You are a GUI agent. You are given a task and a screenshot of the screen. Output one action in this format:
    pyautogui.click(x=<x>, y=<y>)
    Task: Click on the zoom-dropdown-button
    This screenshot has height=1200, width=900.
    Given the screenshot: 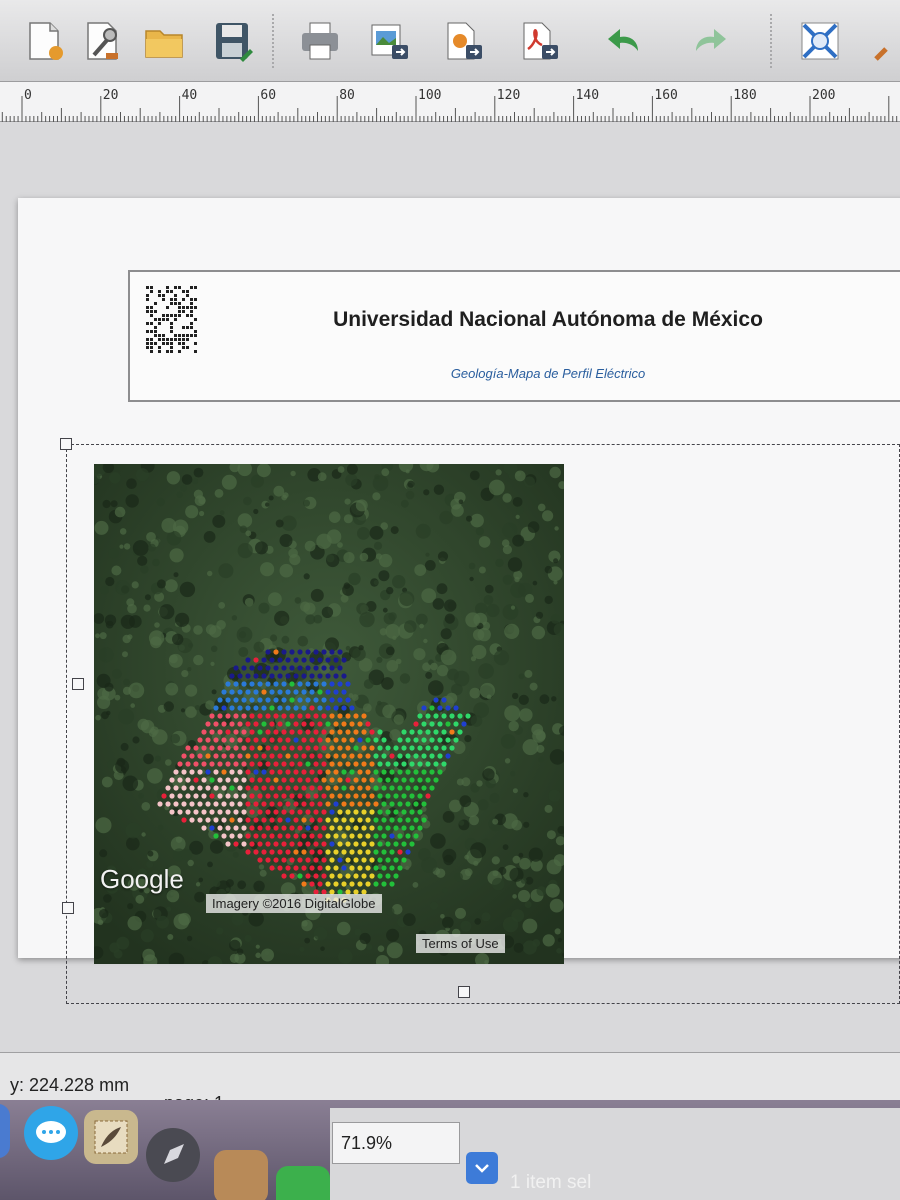 What is the action you would take?
    pyautogui.click(x=482, y=1168)
    